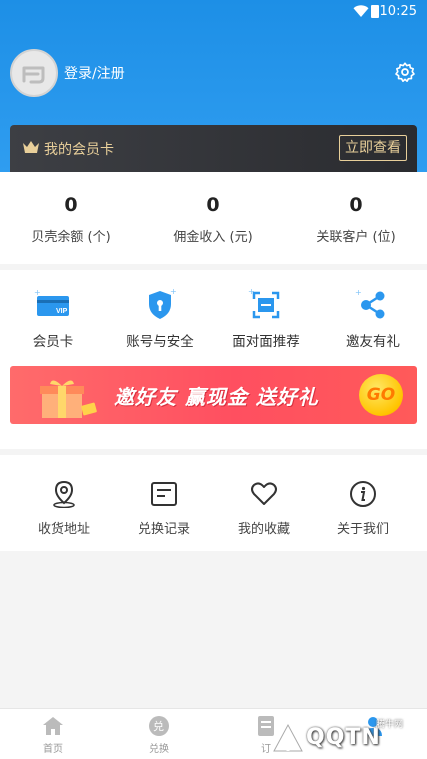  I want to click on watermark-small-text: 腾牛网, so click(390, 725).